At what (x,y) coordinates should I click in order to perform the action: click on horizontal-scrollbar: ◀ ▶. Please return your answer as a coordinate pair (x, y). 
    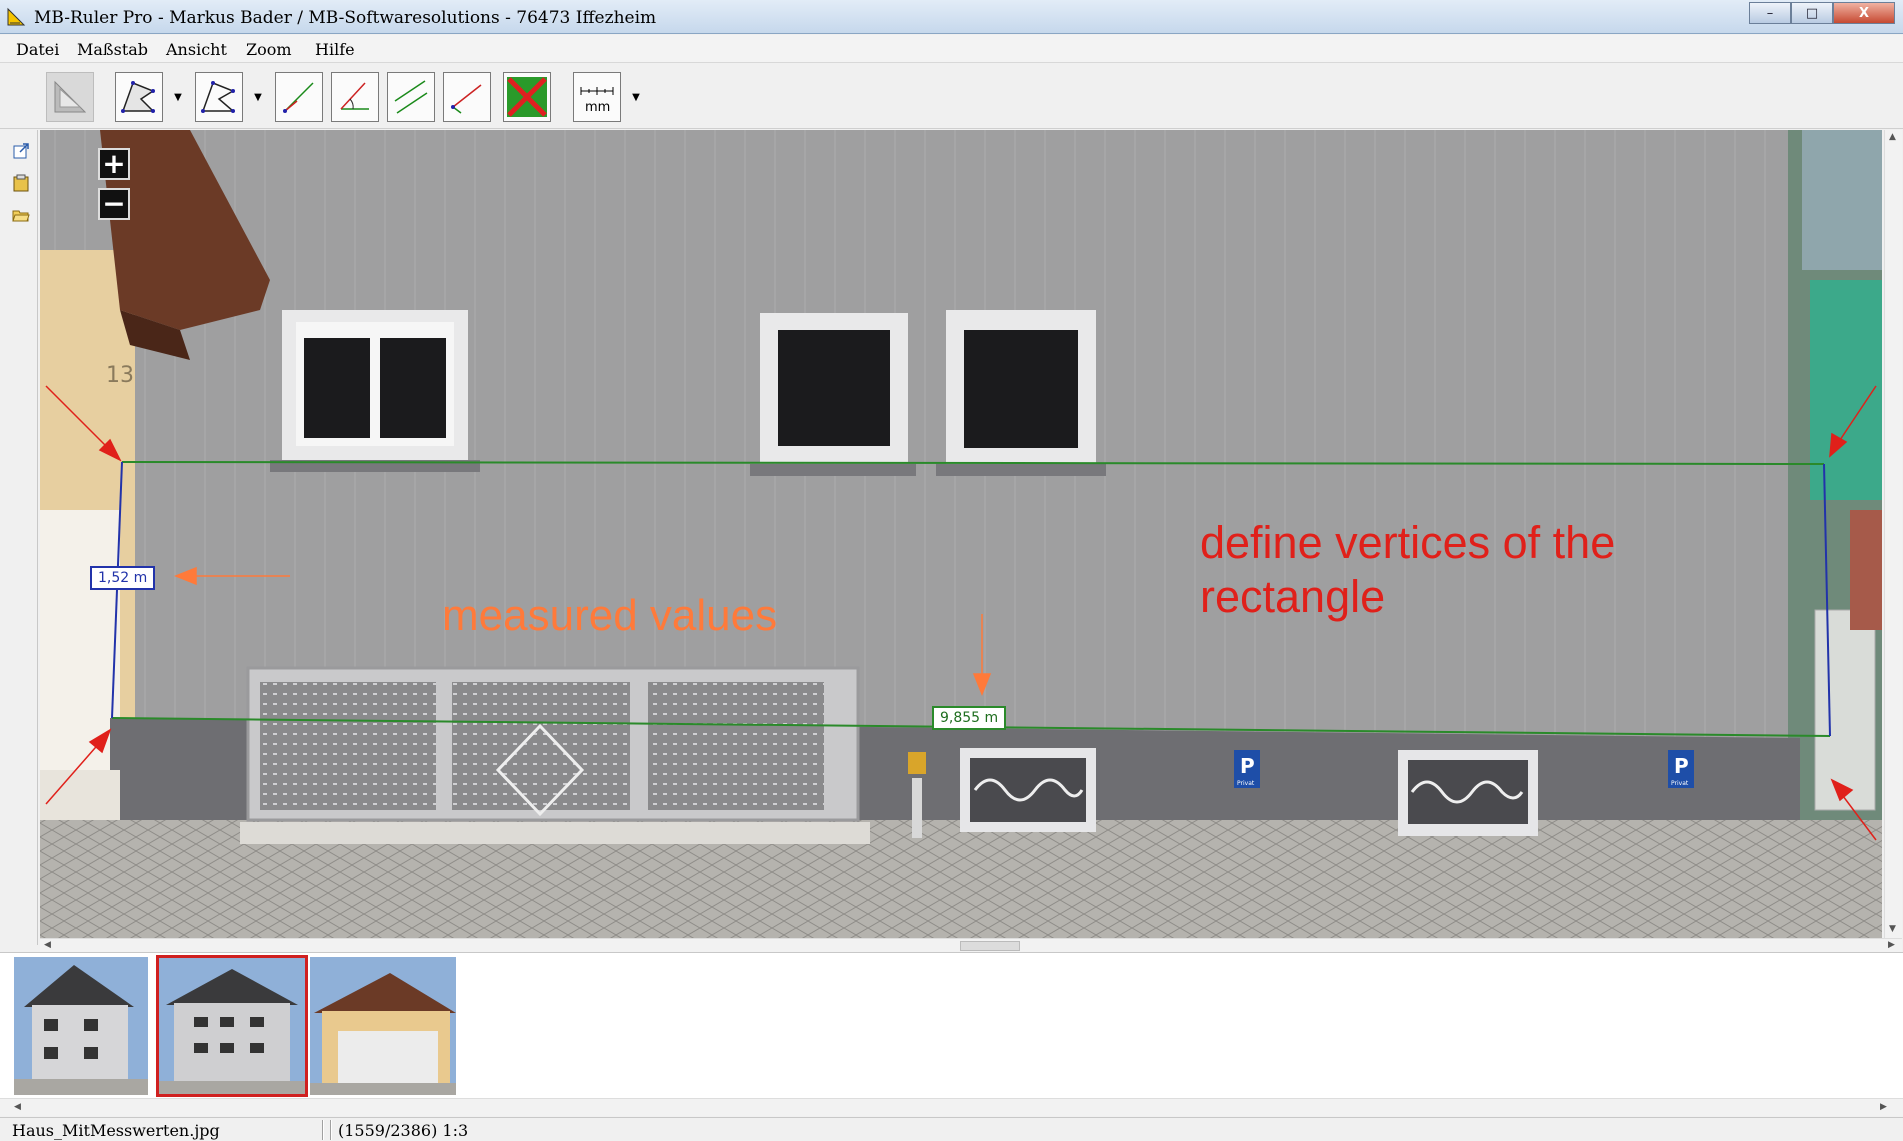
    Looking at the image, I should click on (971, 945).